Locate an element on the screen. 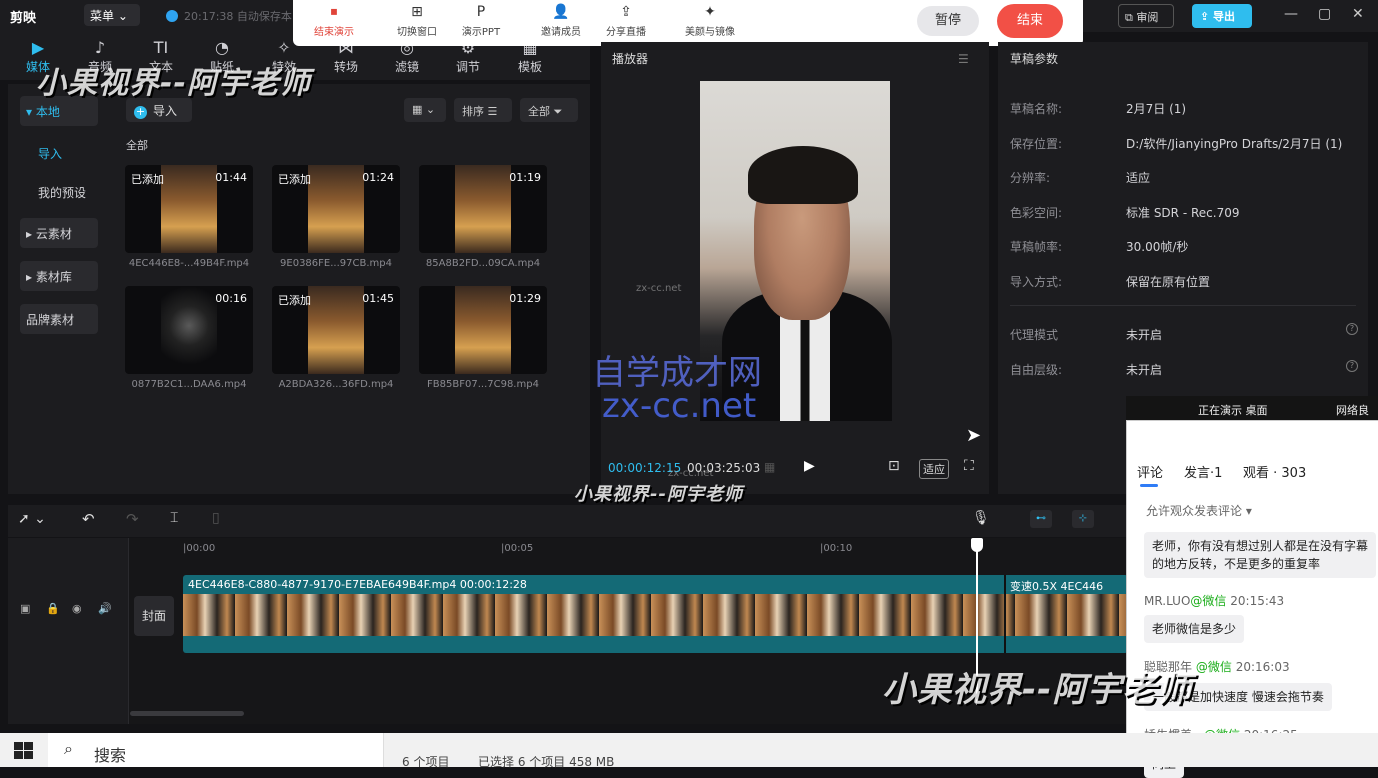  fit-ratio-button: 适应 is located at coordinates (934, 469).